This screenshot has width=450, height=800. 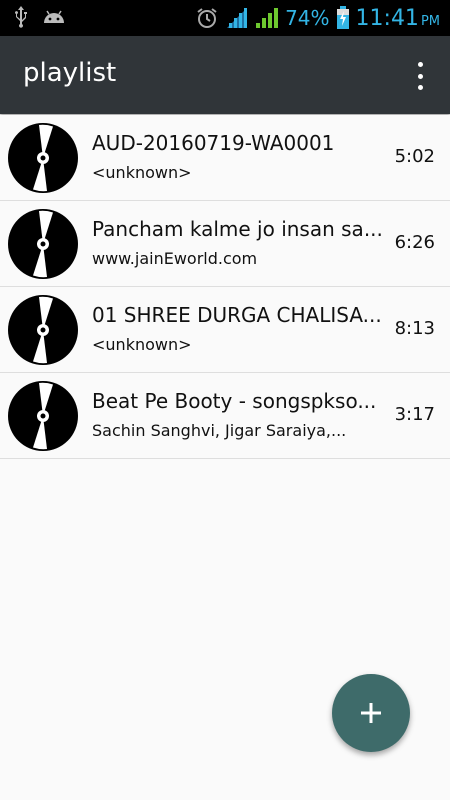 I want to click on track-duration: 8:13, so click(x=414, y=328).